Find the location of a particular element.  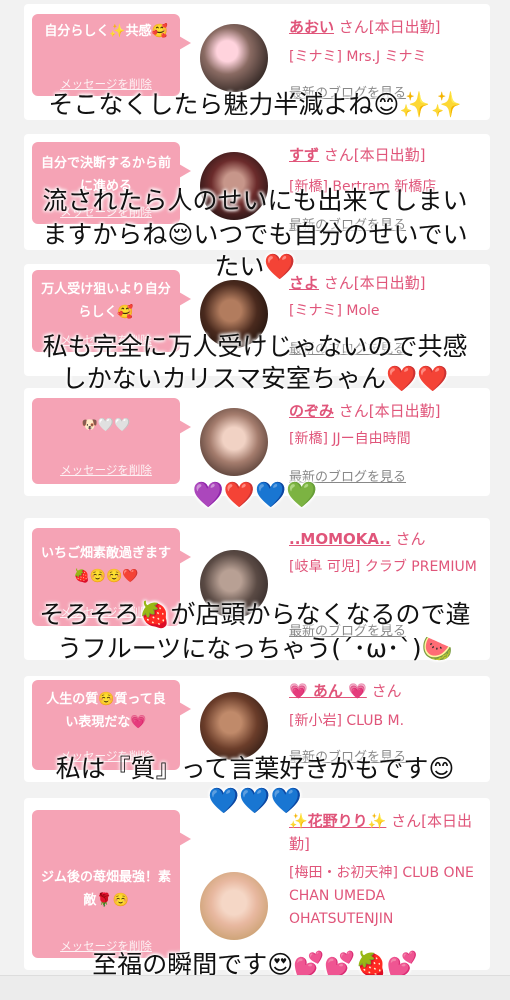

overlay-caption: たい❤️ is located at coordinates (255, 266).